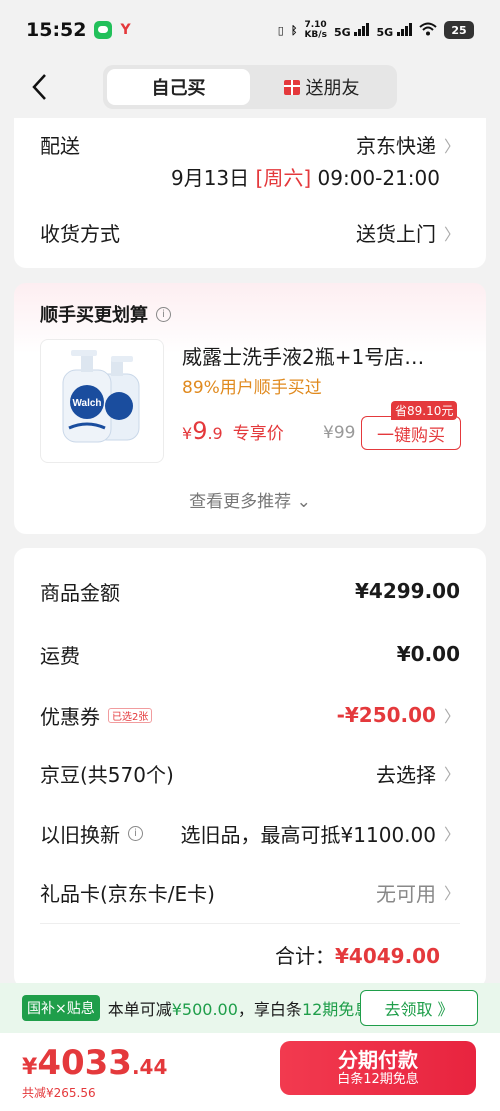 The width and height of the screenshot is (500, 1111). I want to click on more-recommend-link: 查看更多推荐 ⌄, so click(250, 499).